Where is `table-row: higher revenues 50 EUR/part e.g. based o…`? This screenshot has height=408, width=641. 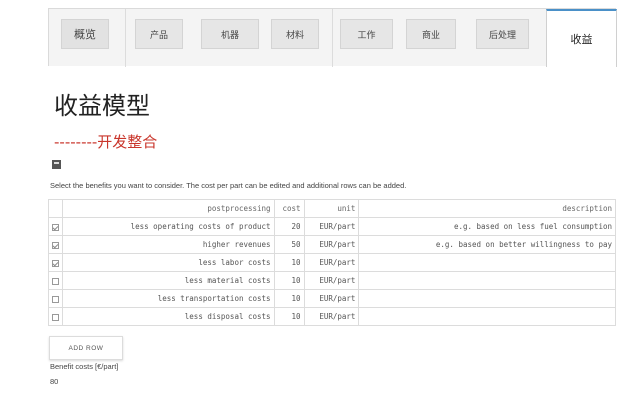 table-row: higher revenues 50 EUR/part e.g. based o… is located at coordinates (332, 244).